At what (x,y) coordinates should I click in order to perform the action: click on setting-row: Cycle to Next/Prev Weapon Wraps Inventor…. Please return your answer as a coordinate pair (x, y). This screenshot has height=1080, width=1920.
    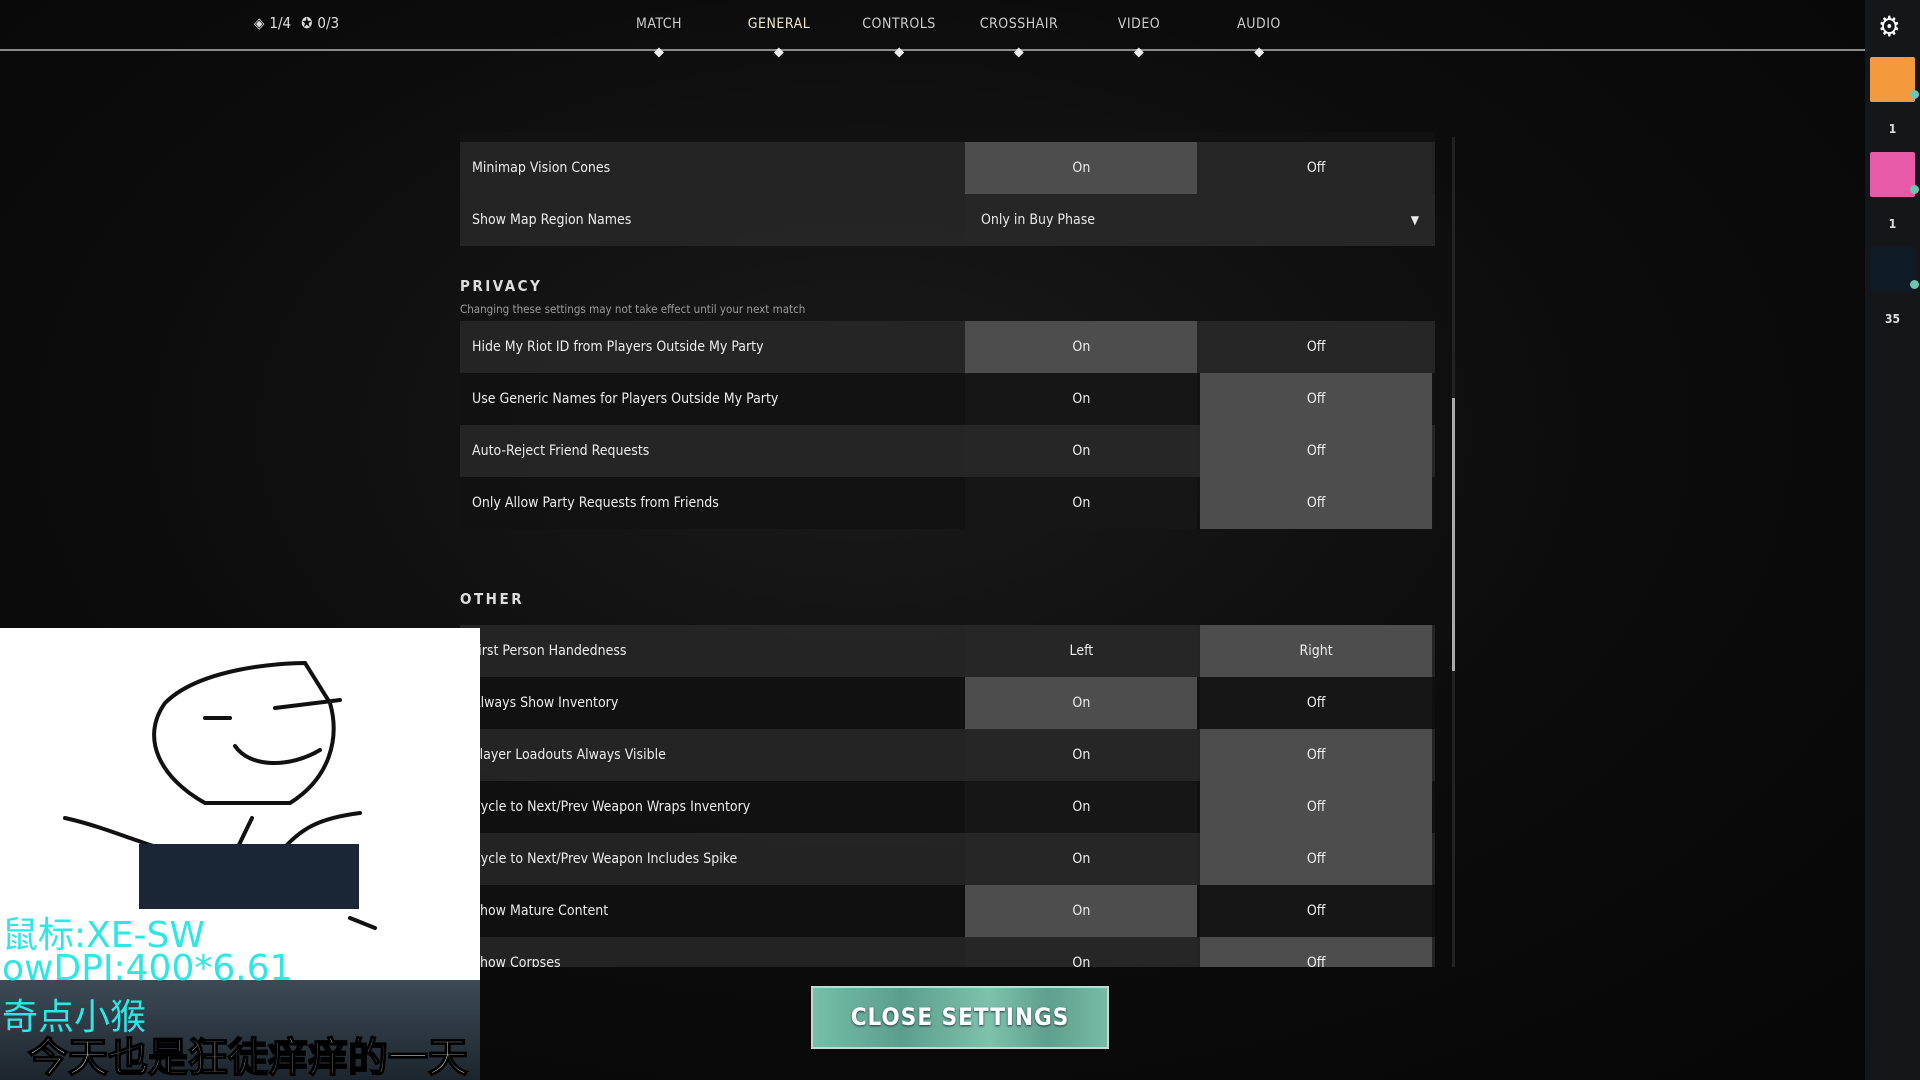
    Looking at the image, I should click on (947, 807).